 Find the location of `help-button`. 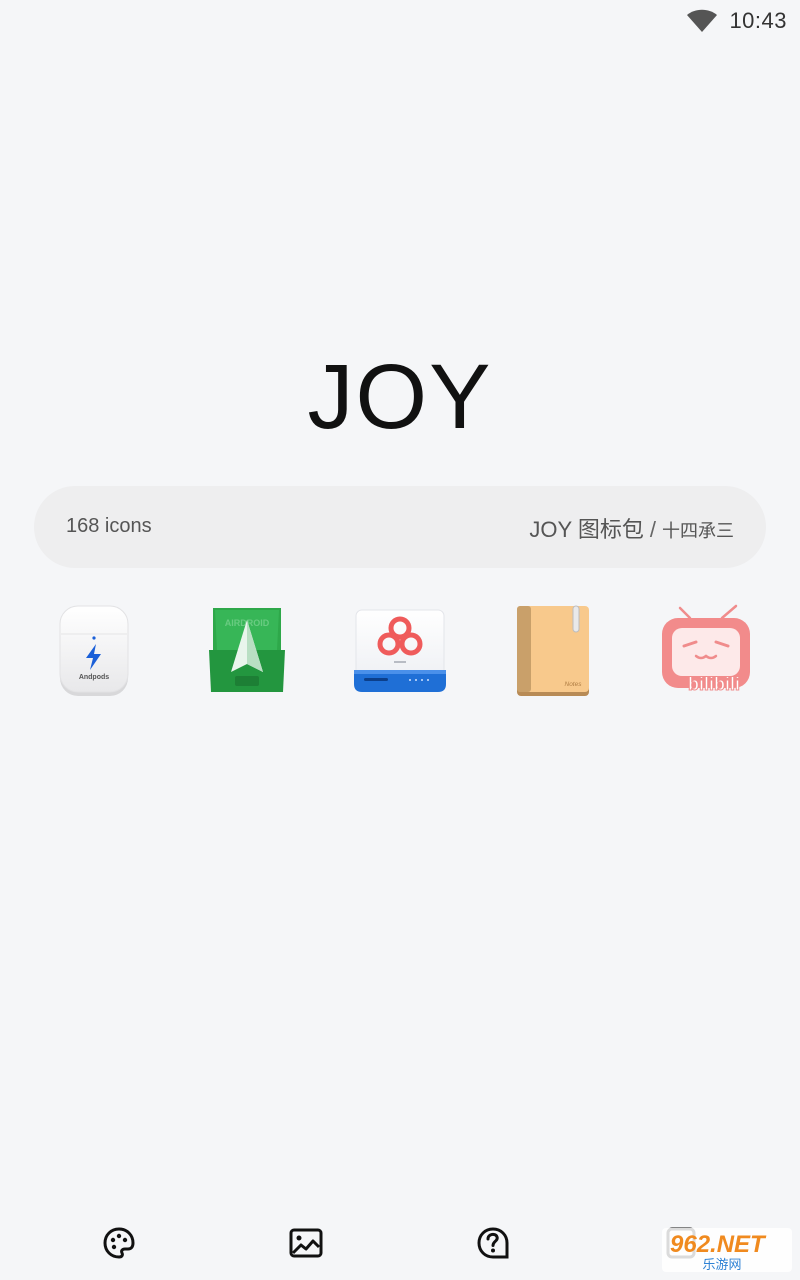

help-button is located at coordinates (493, 1243).